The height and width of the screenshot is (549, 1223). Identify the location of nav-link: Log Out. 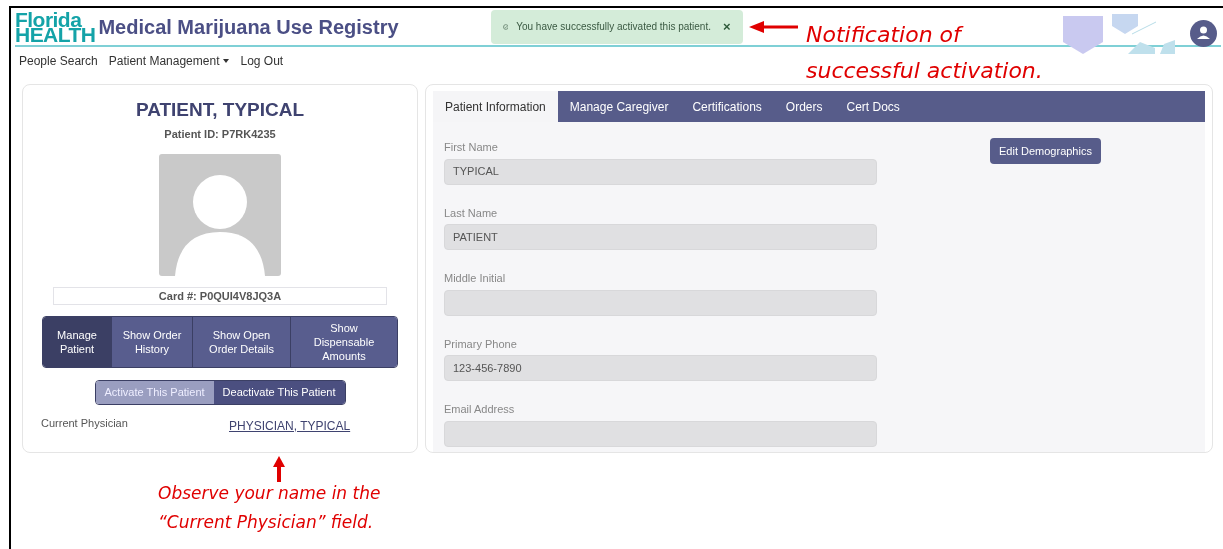
(262, 60).